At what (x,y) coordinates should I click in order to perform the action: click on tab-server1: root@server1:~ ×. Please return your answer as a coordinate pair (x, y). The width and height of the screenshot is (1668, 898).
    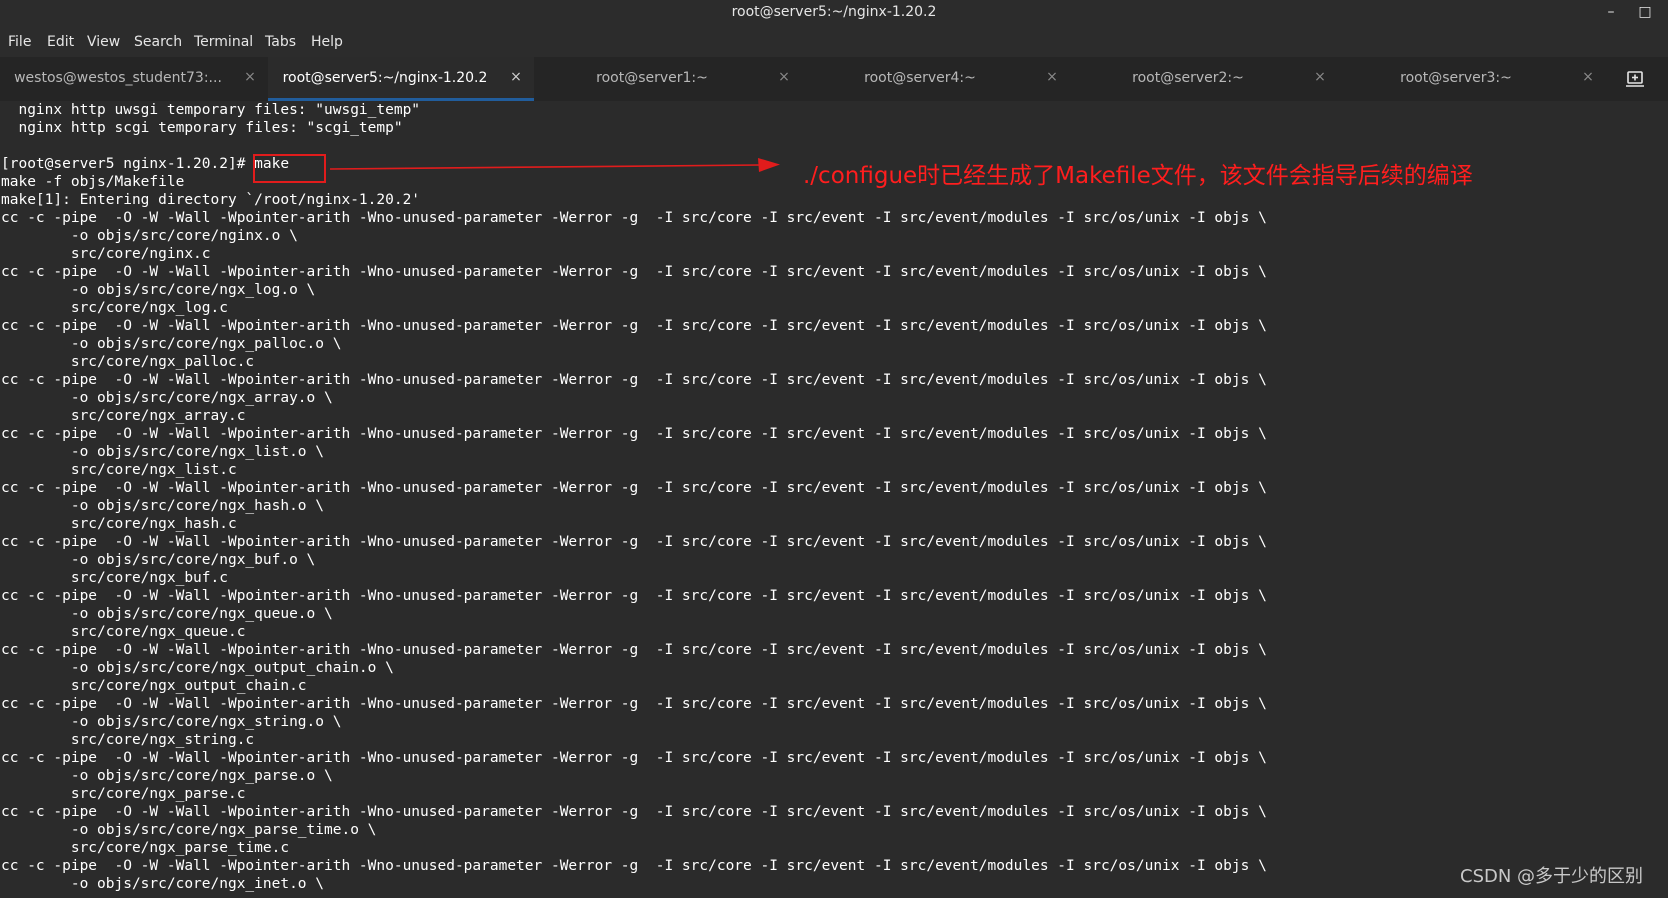
    Looking at the image, I should click on (668, 79).